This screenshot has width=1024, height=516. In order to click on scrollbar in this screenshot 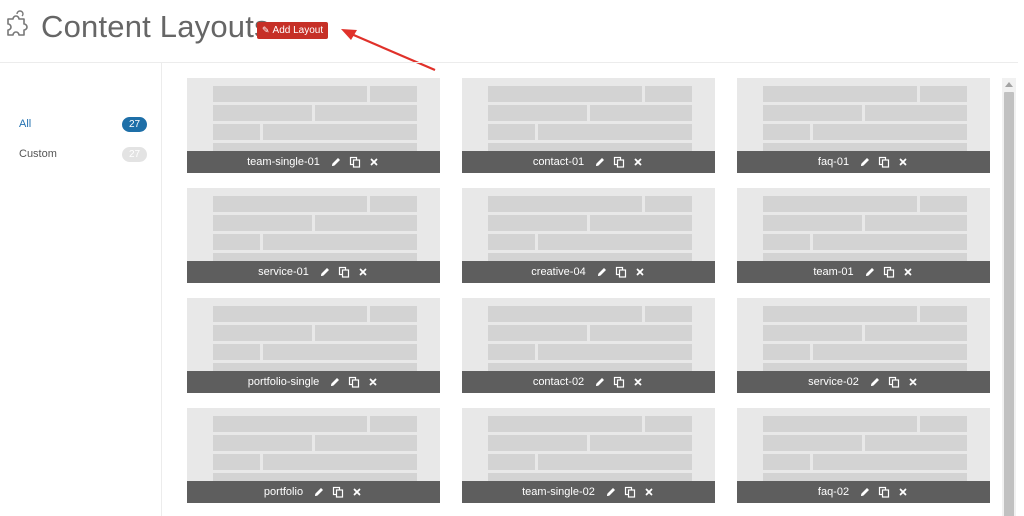, I will do `click(1009, 297)`.